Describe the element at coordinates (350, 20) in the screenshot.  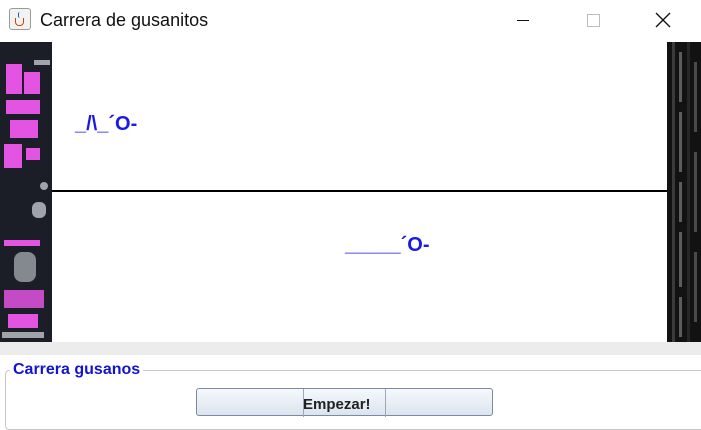
I see `title-bar: Carrera de gusanitos` at that location.